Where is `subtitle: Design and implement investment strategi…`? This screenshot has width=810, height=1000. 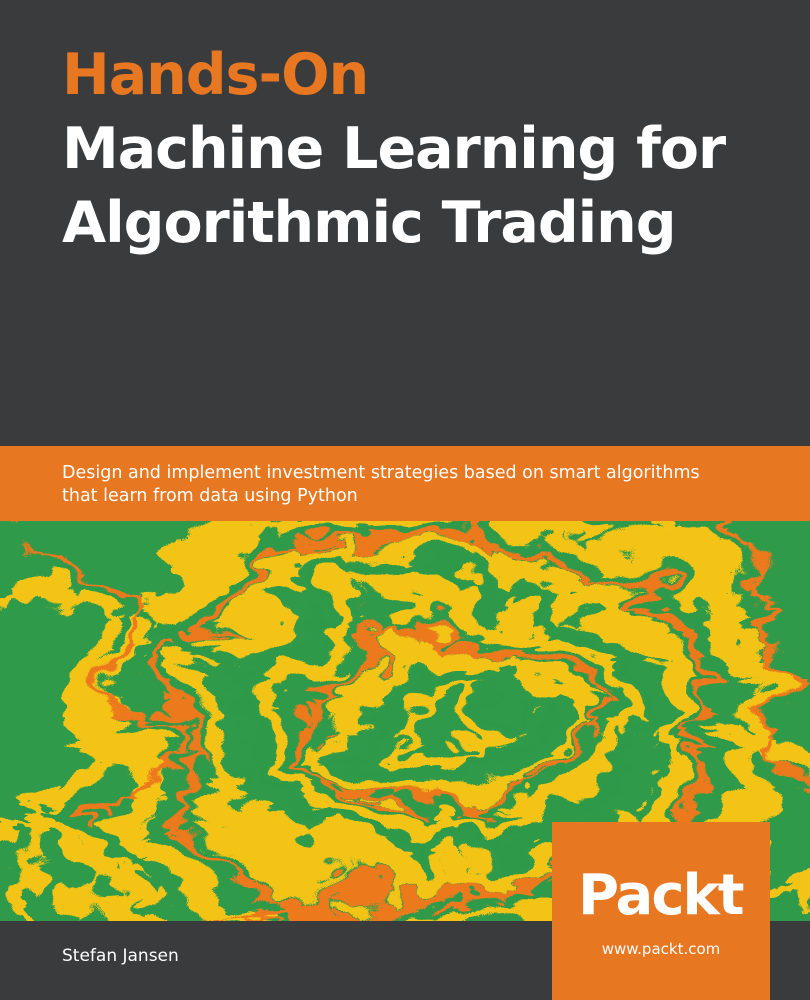 subtitle: Design and implement investment strategi… is located at coordinates (432, 485).